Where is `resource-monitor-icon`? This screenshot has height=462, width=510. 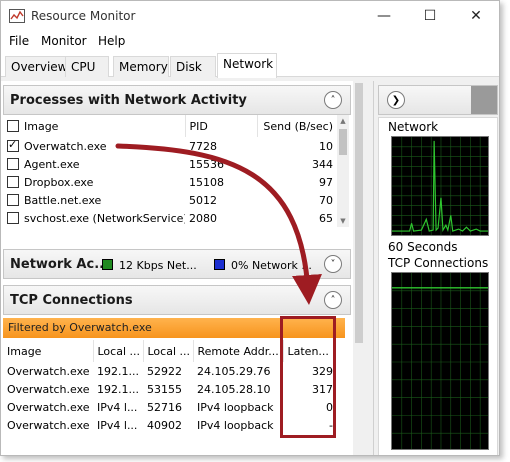
resource-monitor-icon is located at coordinates (17, 16).